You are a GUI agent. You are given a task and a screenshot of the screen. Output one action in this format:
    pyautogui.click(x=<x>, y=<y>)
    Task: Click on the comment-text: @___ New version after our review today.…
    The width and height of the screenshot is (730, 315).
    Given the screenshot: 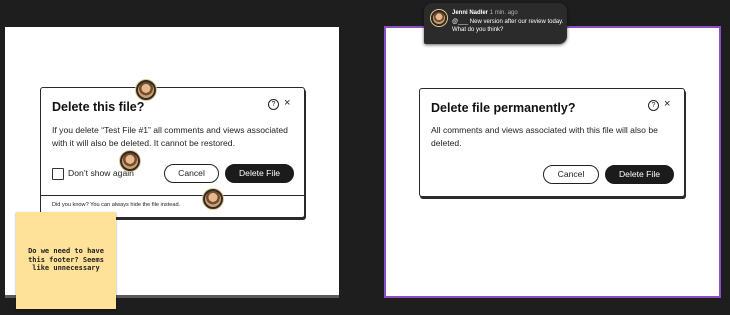 What is the action you would take?
    pyautogui.click(x=508, y=26)
    